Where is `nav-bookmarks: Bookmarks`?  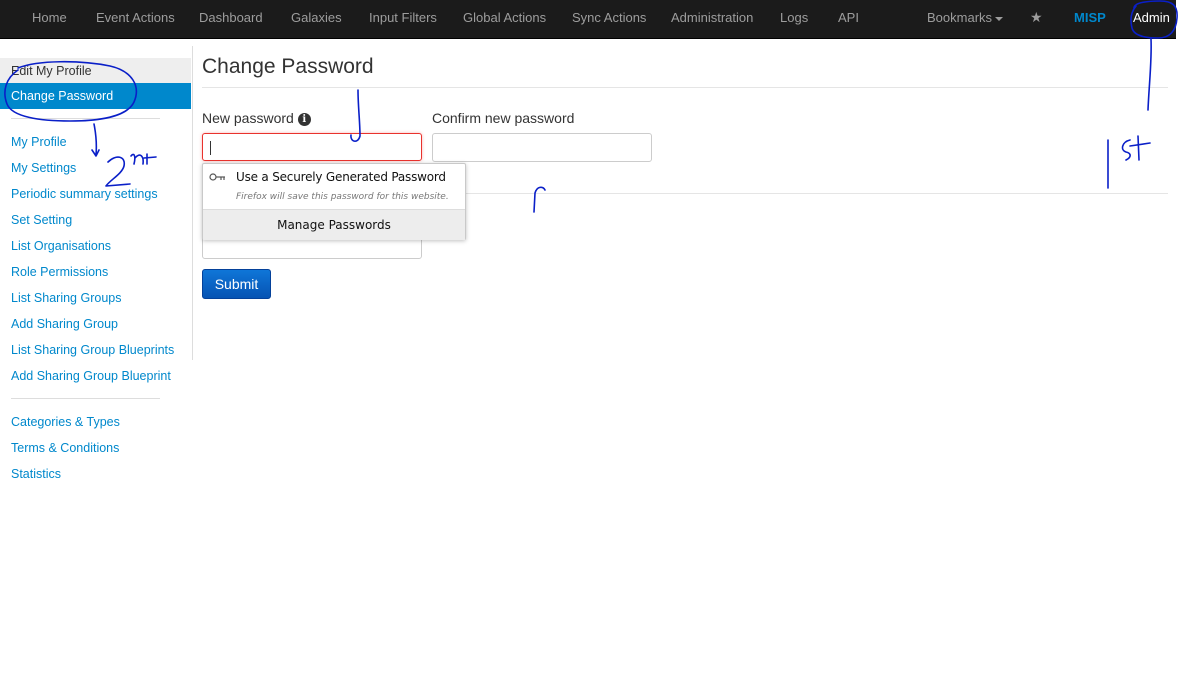
nav-bookmarks: Bookmarks is located at coordinates (965, 19).